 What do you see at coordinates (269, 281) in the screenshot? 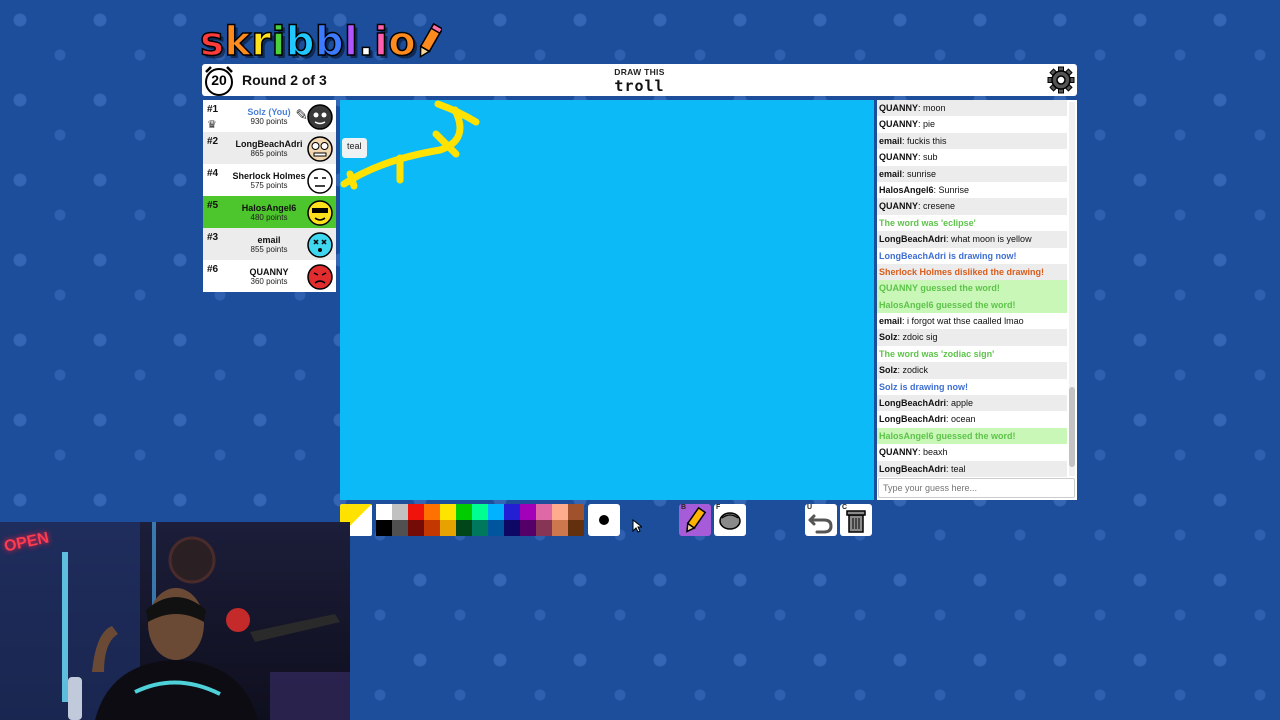
I see `player-points: 360 points` at bounding box center [269, 281].